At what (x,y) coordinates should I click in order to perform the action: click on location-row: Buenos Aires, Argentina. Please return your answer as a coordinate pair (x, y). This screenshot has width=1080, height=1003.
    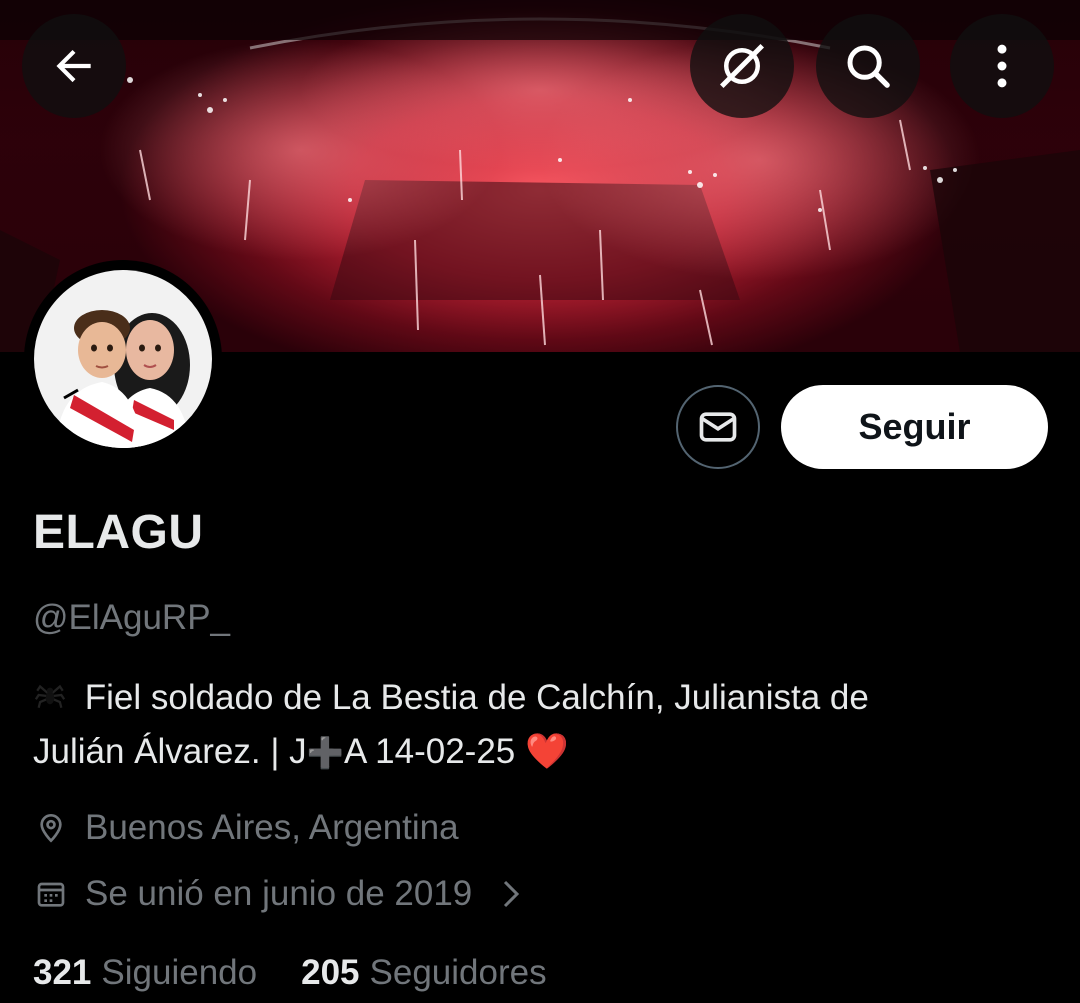
    Looking at the image, I should click on (246, 828).